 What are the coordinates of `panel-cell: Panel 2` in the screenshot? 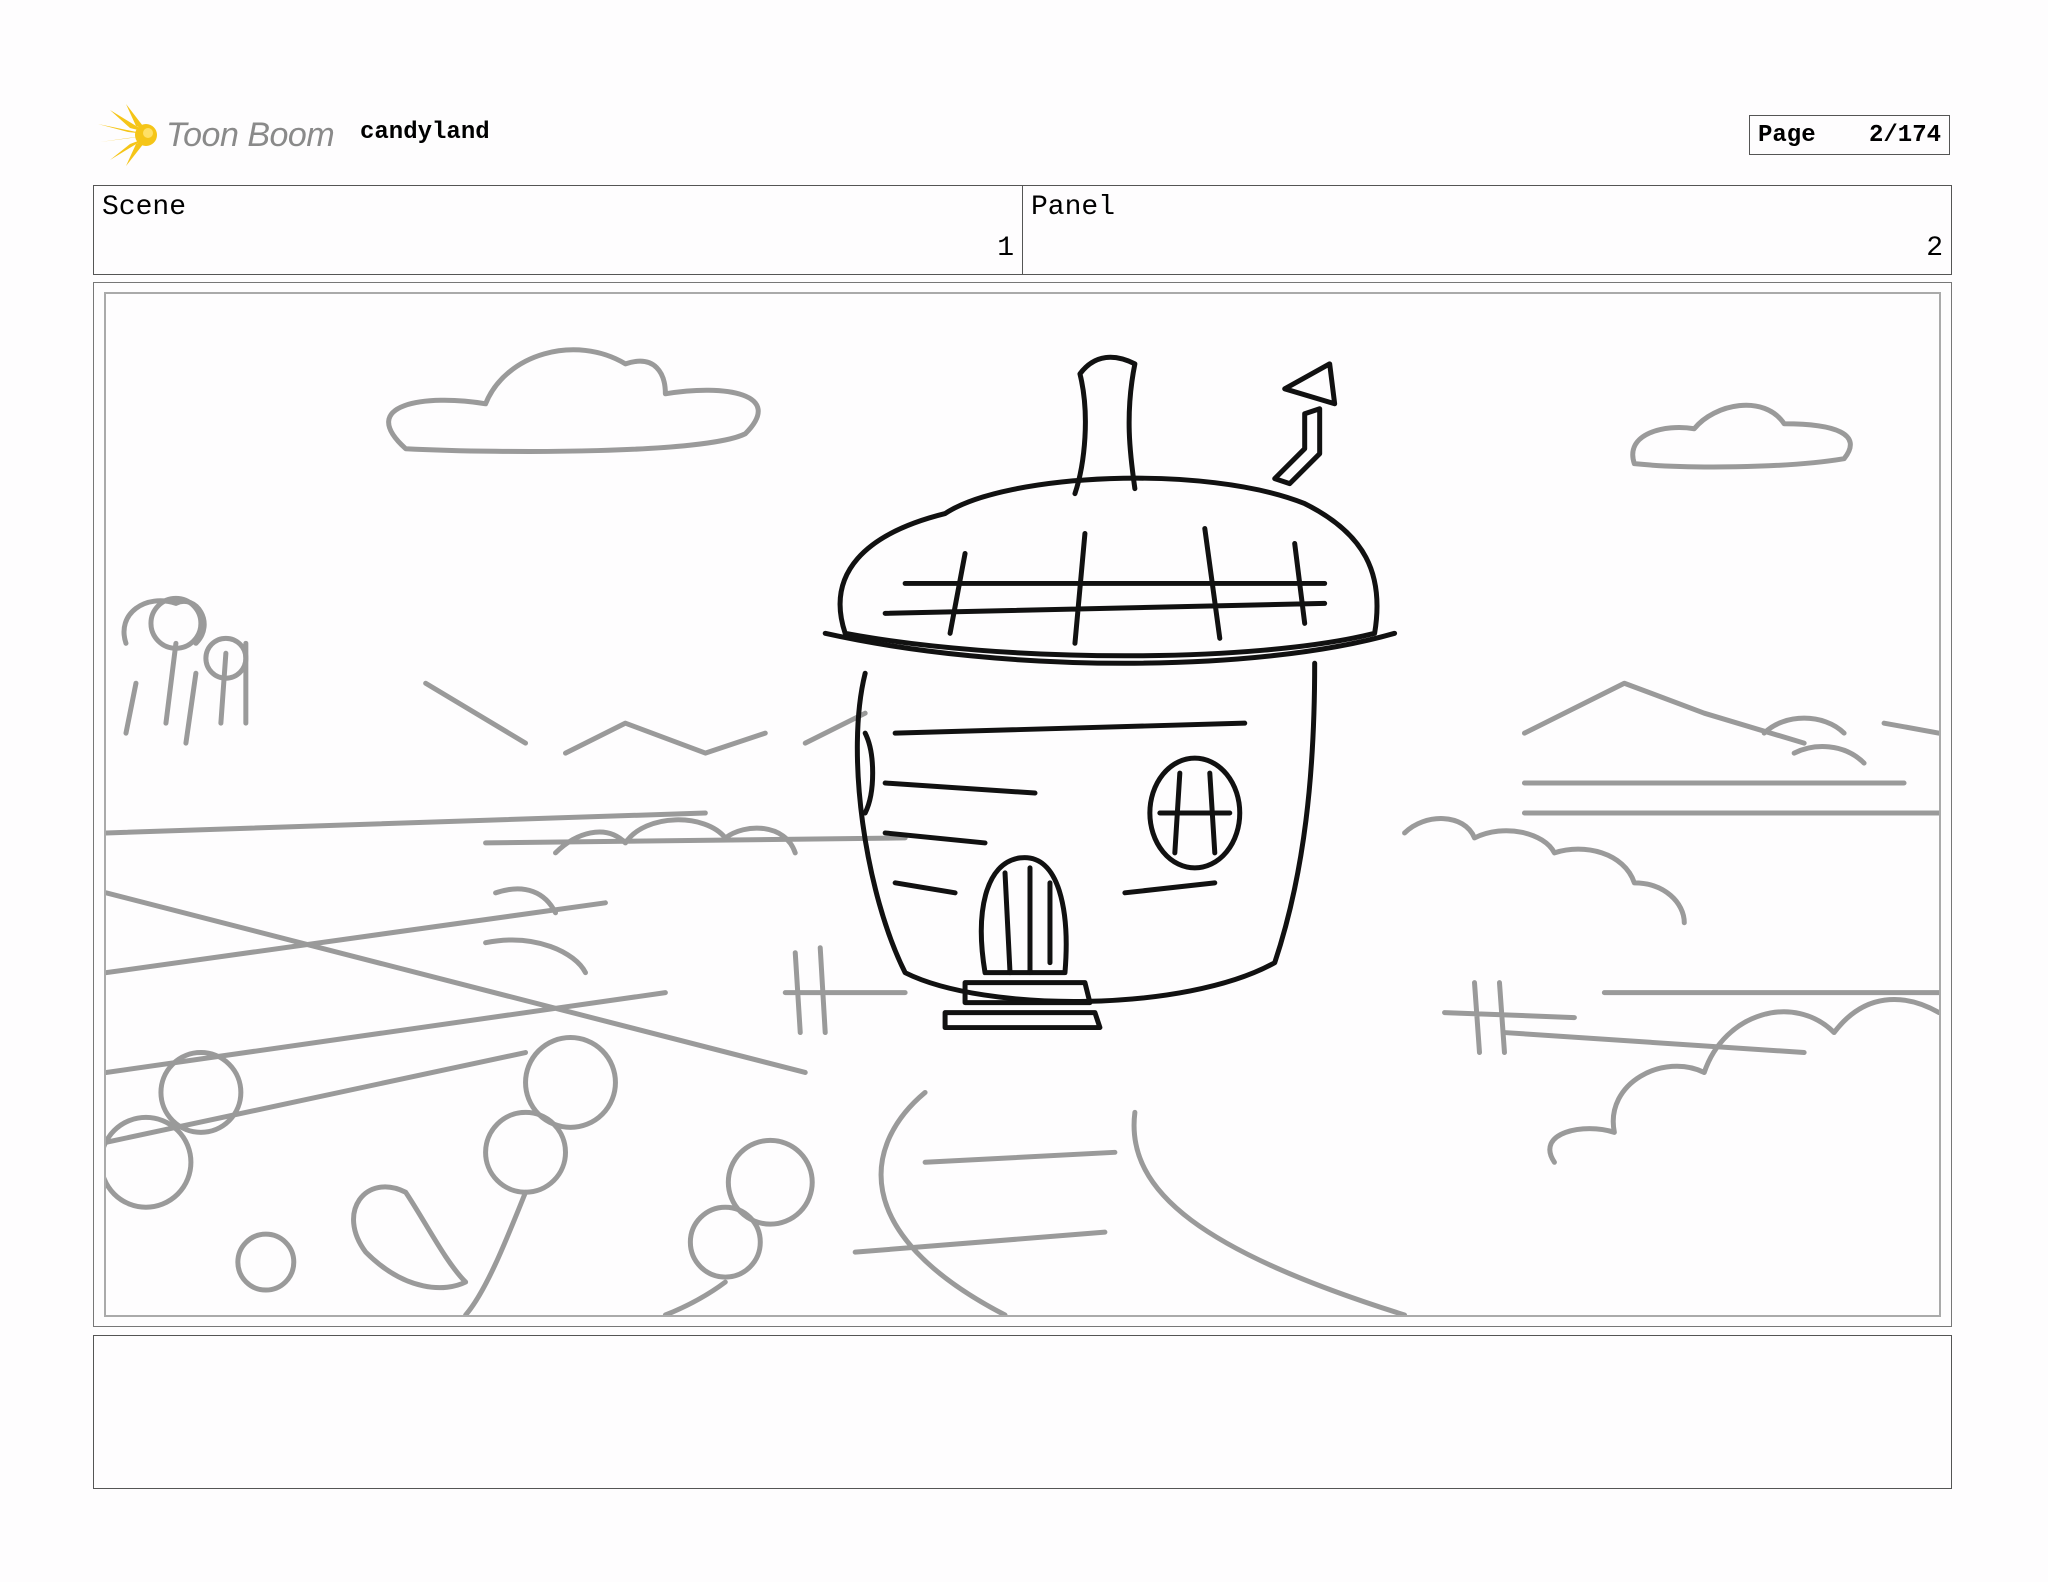 It's located at (1486, 230).